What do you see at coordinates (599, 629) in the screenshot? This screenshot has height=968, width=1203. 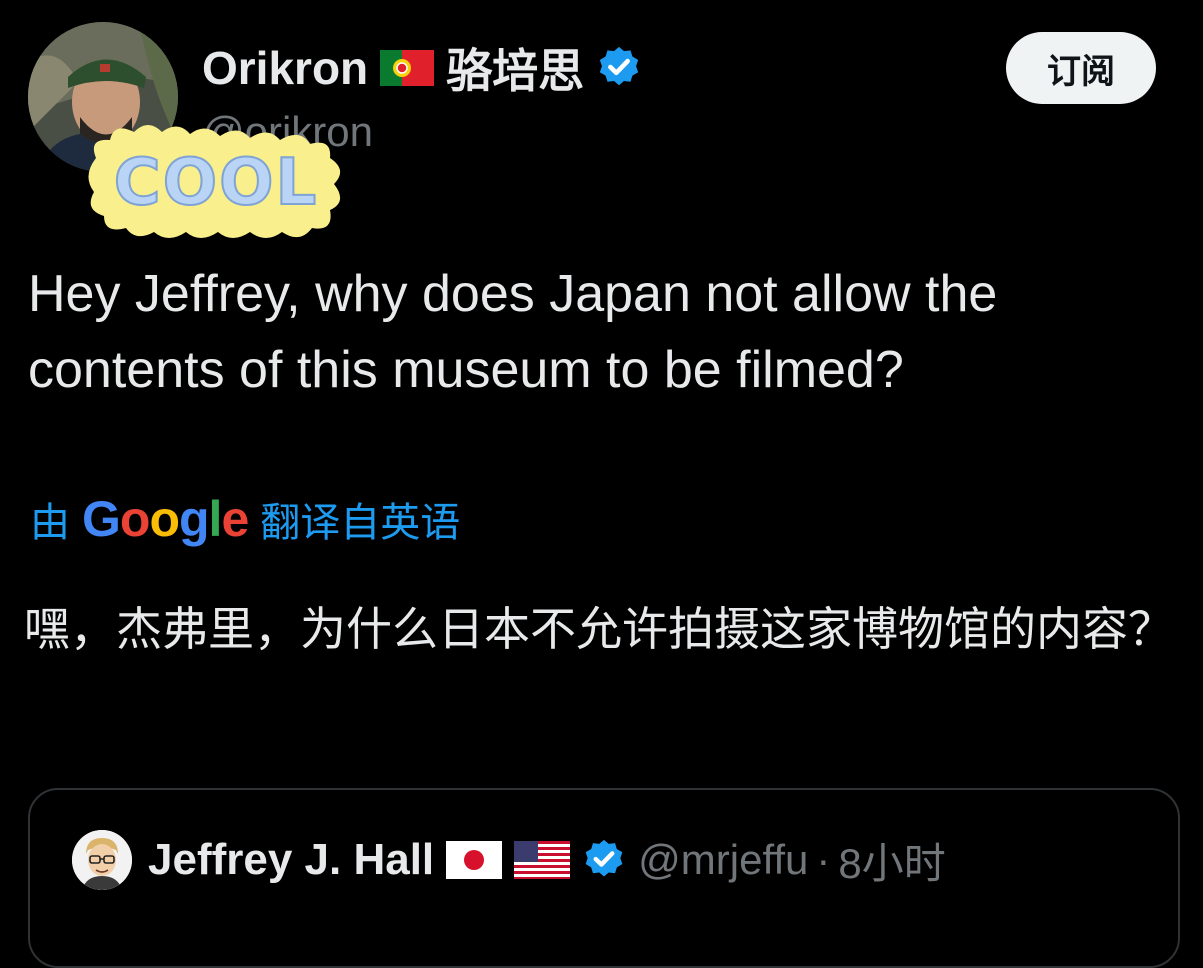 I see `translated-text: 嘿，杰弗里，为什么日本不允许拍摄这家博物馆的内容？` at bounding box center [599, 629].